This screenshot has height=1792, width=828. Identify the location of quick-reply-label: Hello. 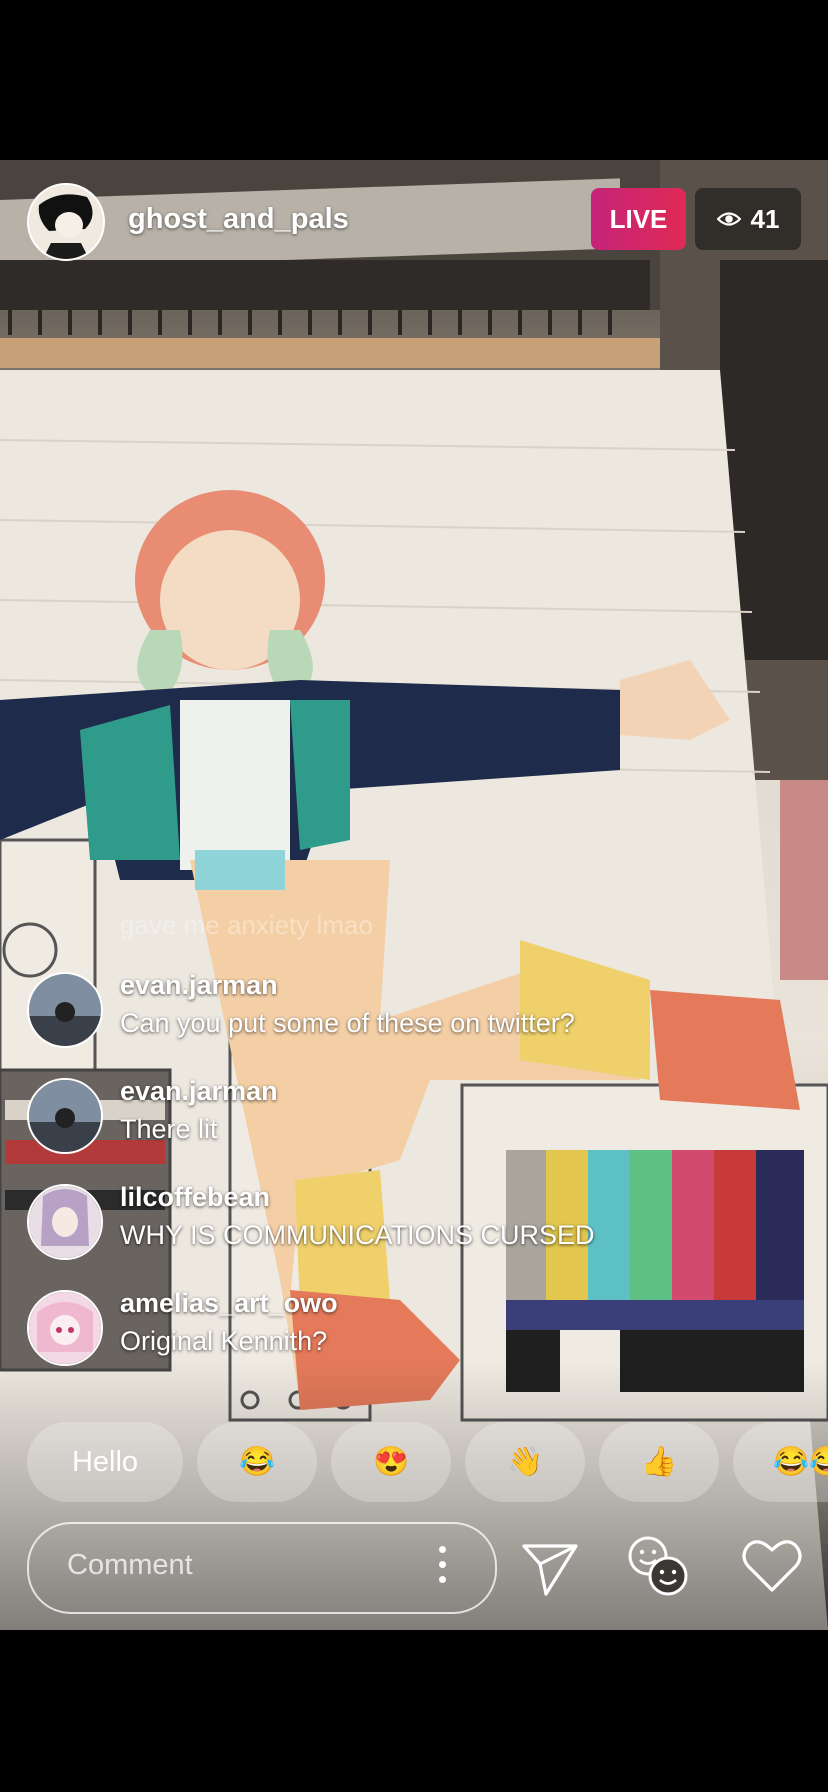
(105, 1461).